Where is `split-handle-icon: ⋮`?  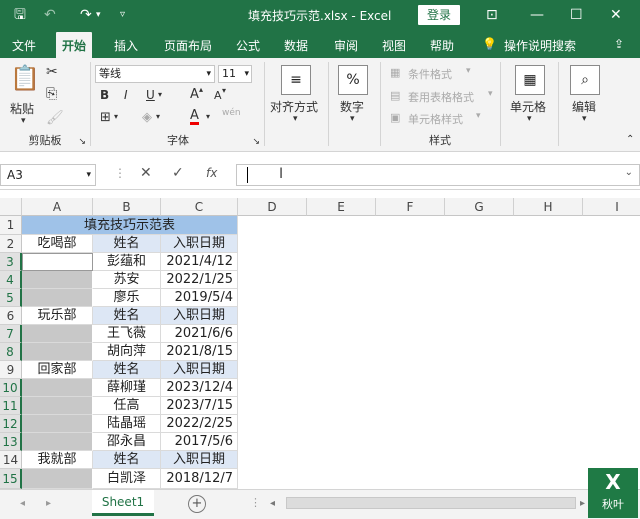
split-handle-icon: ⋮ is located at coordinates (255, 502).